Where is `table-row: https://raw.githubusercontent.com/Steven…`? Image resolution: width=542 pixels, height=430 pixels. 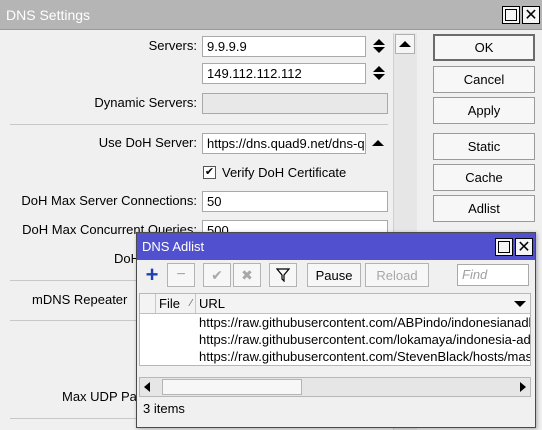 table-row: https://raw.githubusercontent.com/Steven… is located at coordinates (335, 356).